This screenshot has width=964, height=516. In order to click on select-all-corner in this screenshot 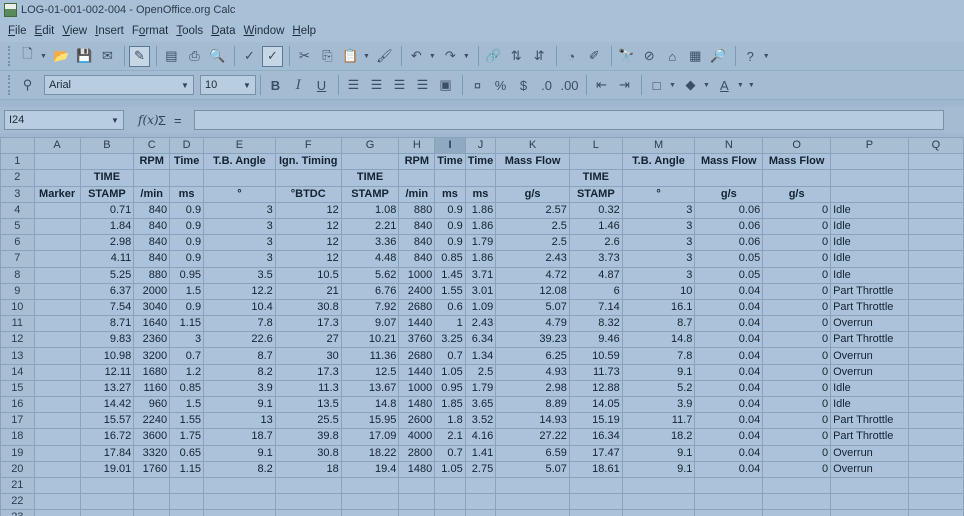, I will do `click(17, 145)`.